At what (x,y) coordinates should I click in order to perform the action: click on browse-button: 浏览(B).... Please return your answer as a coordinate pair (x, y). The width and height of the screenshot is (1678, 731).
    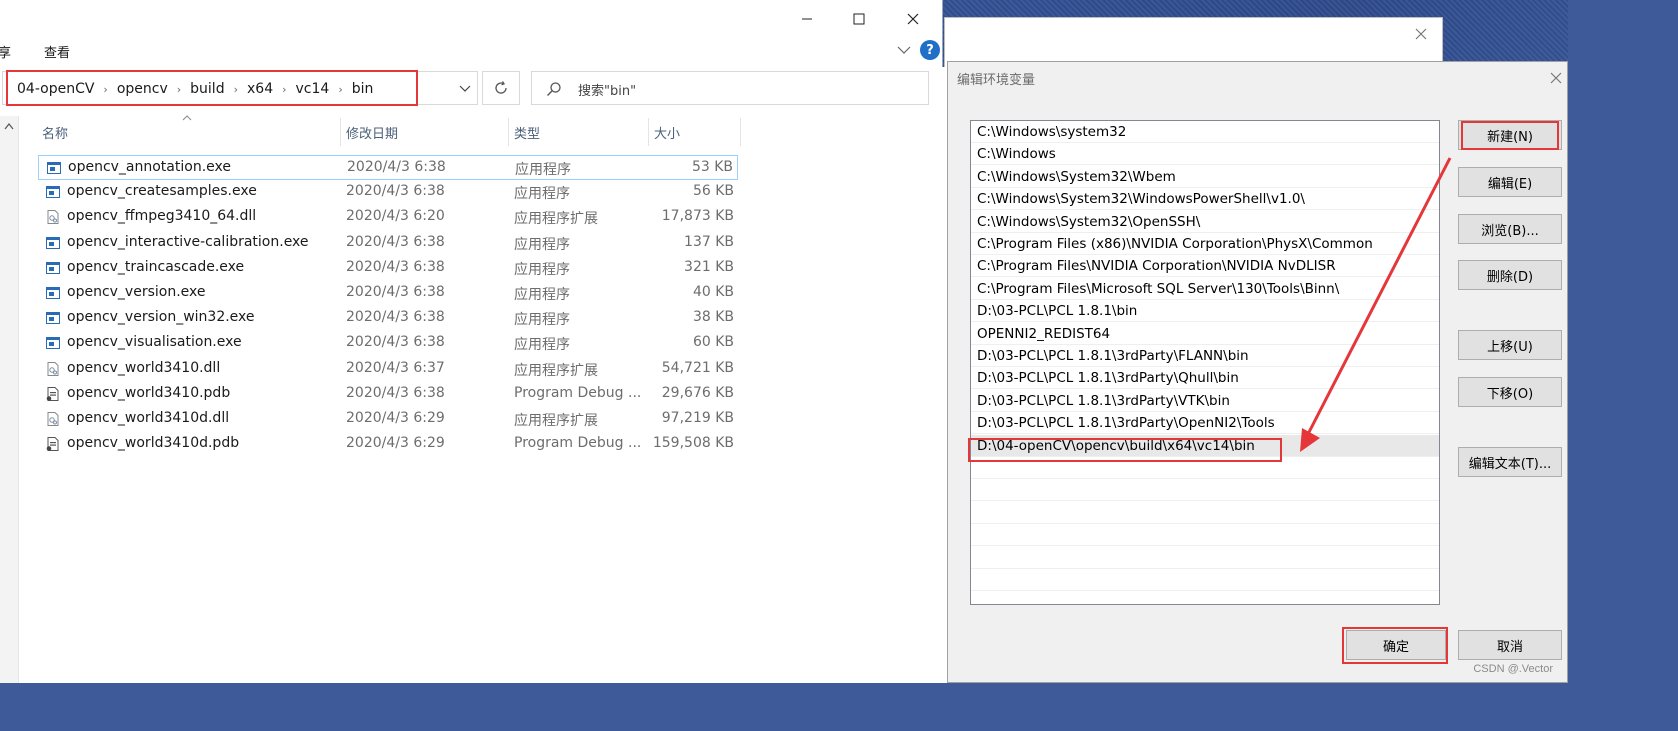
    Looking at the image, I should click on (1510, 229).